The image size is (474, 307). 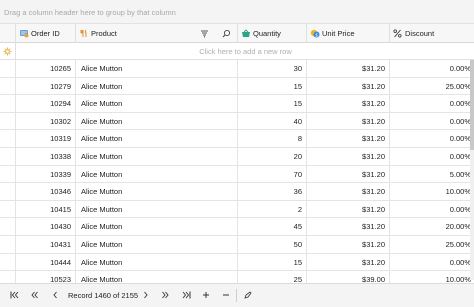 I want to click on table-row: 10415 Alice Mutton 2 $31.20 0.00%, so click(x=237, y=209).